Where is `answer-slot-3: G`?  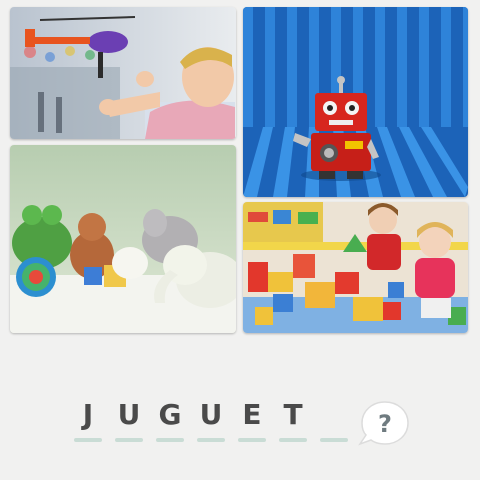
answer-slot-3: G is located at coordinates (170, 420).